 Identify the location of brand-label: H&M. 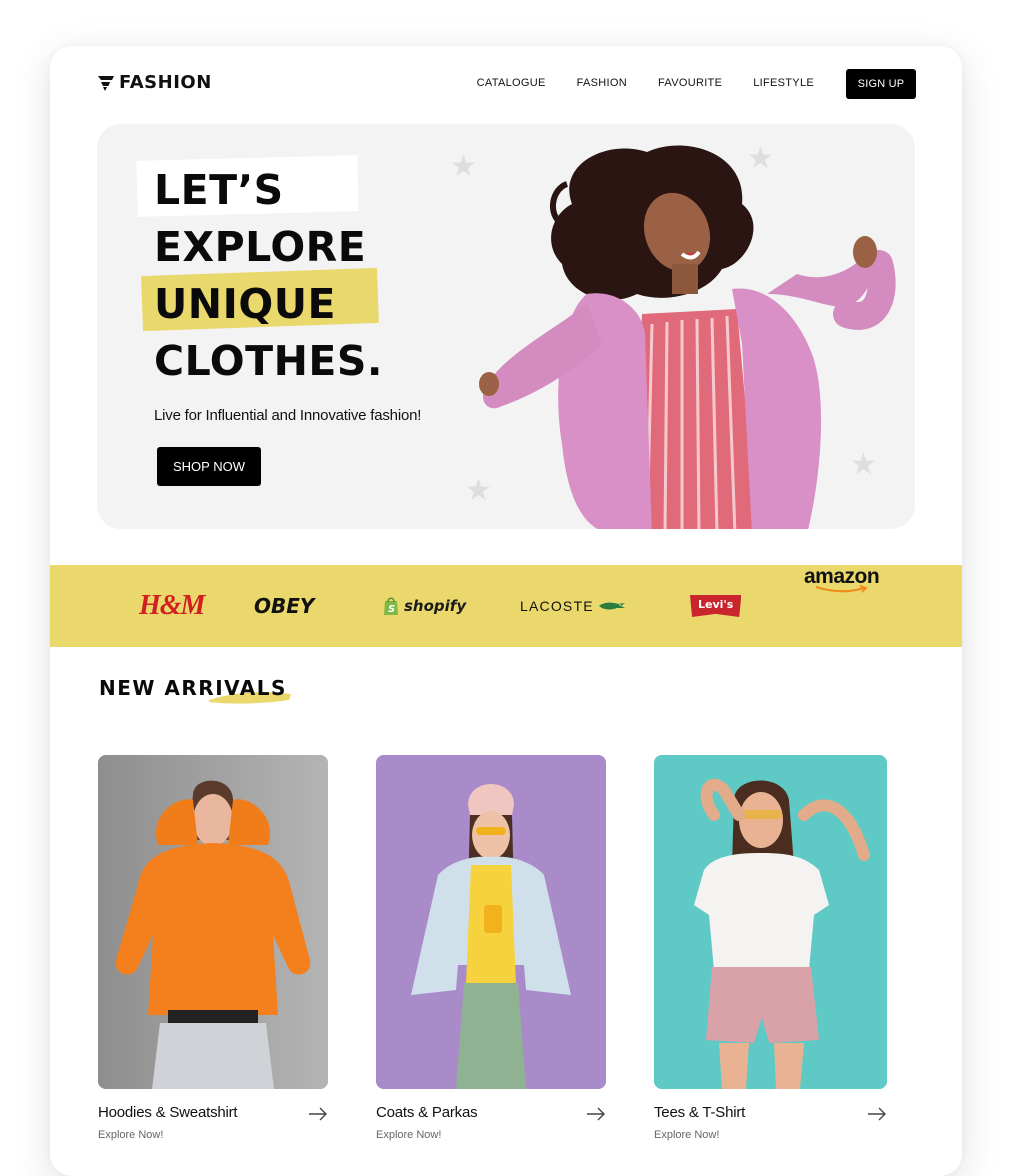
(172, 605).